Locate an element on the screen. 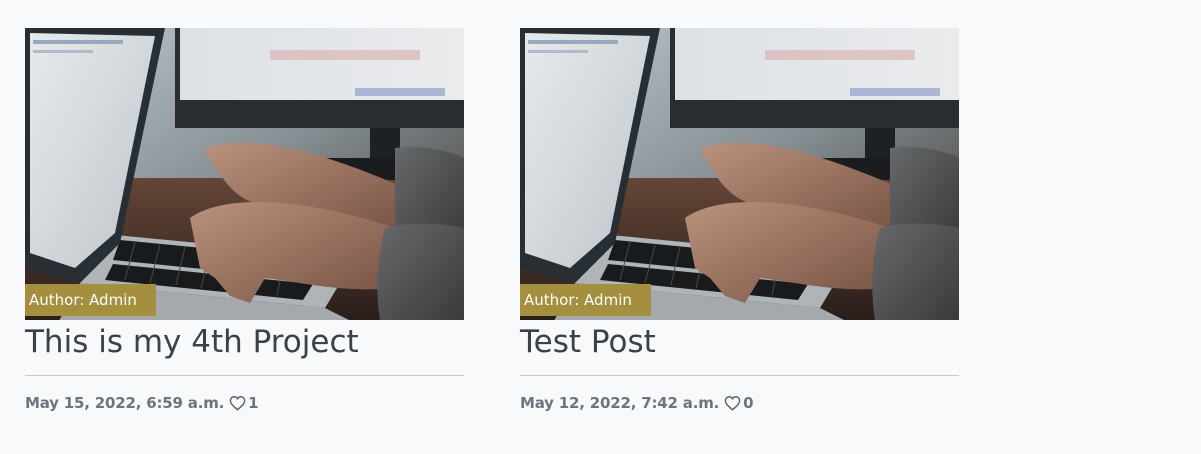 The width and height of the screenshot is (1201, 454). post-title: Test Post is located at coordinates (739, 342).